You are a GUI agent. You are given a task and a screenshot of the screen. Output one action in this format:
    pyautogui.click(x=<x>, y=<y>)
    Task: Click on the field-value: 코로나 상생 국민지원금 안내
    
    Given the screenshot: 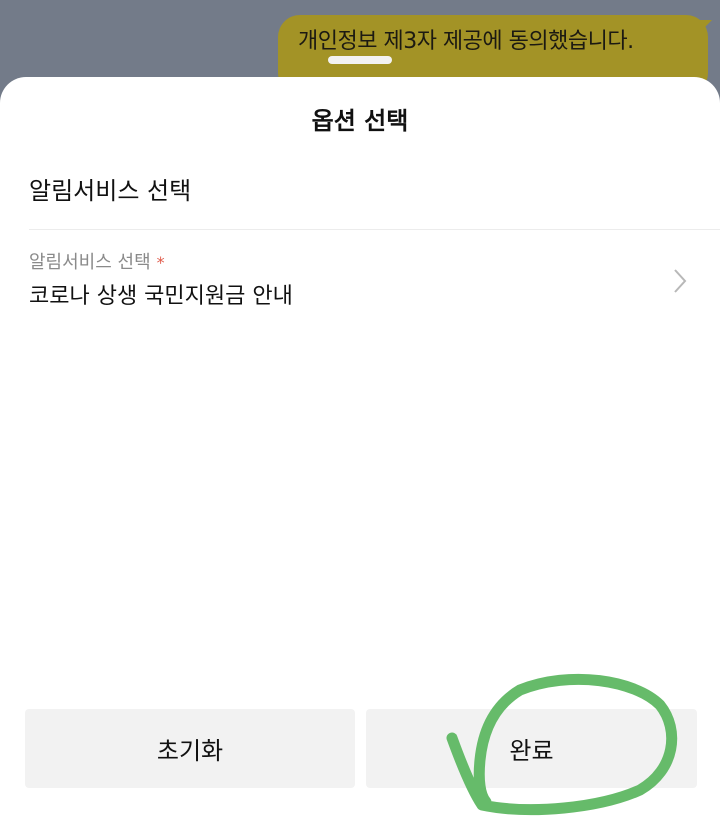 What is the action you would take?
    pyautogui.click(x=161, y=296)
    